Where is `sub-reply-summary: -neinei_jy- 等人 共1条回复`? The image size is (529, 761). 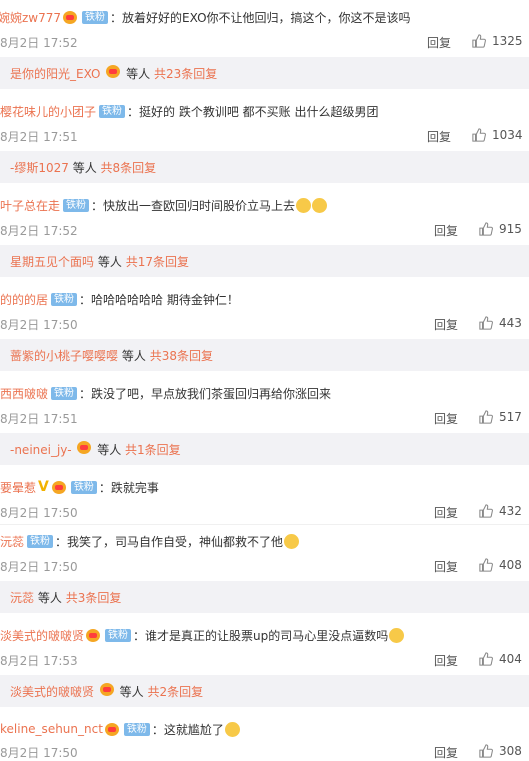
sub-reply-summary: -neinei_jy- 等人 共1条回复 is located at coordinates (264, 449).